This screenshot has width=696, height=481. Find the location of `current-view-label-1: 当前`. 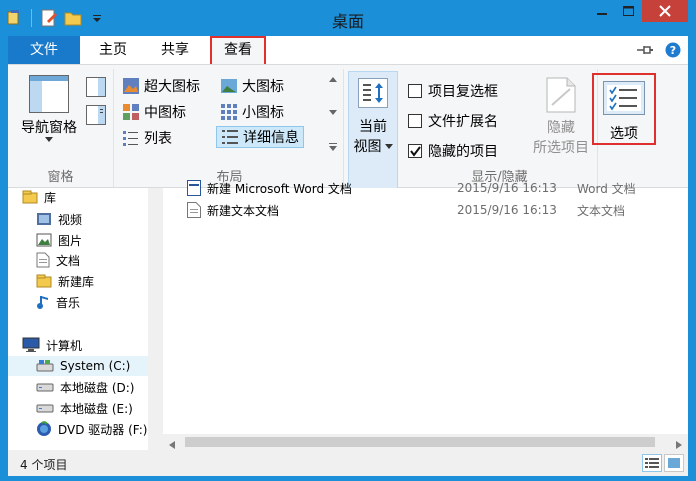

current-view-label-1: 当前 is located at coordinates (373, 127).